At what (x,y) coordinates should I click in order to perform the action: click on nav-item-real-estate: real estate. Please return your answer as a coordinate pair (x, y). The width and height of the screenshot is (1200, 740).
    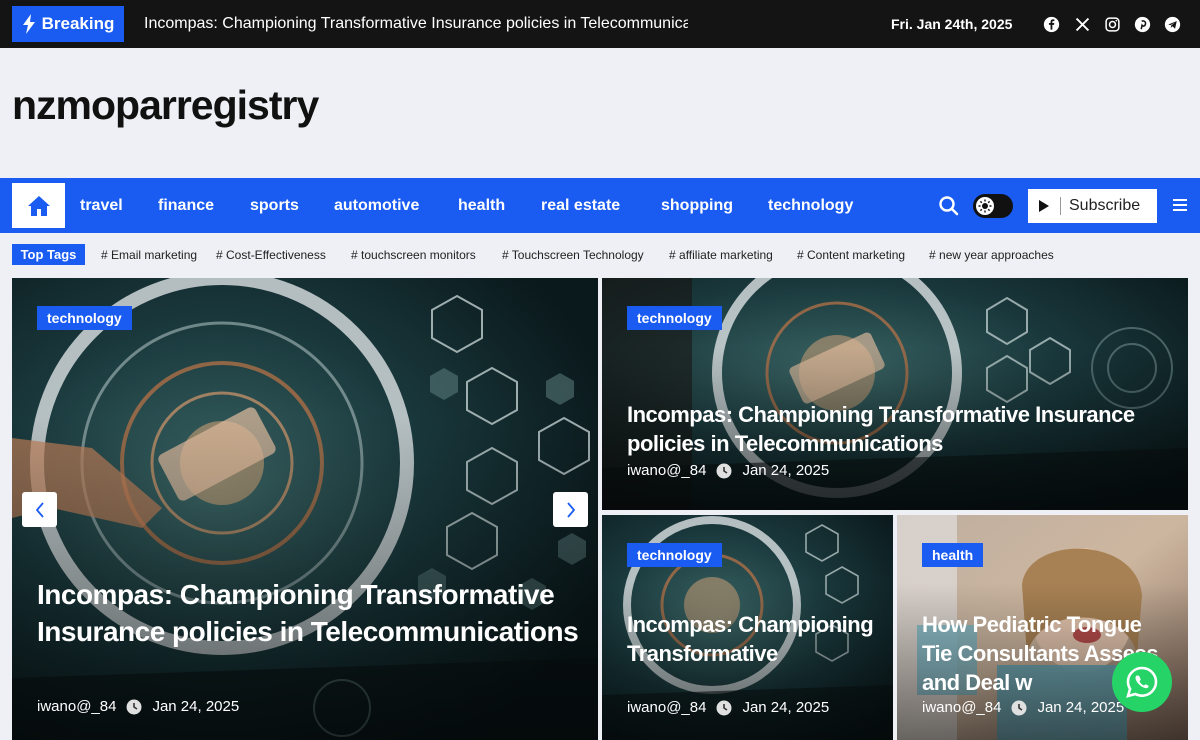
    Looking at the image, I should click on (580, 205).